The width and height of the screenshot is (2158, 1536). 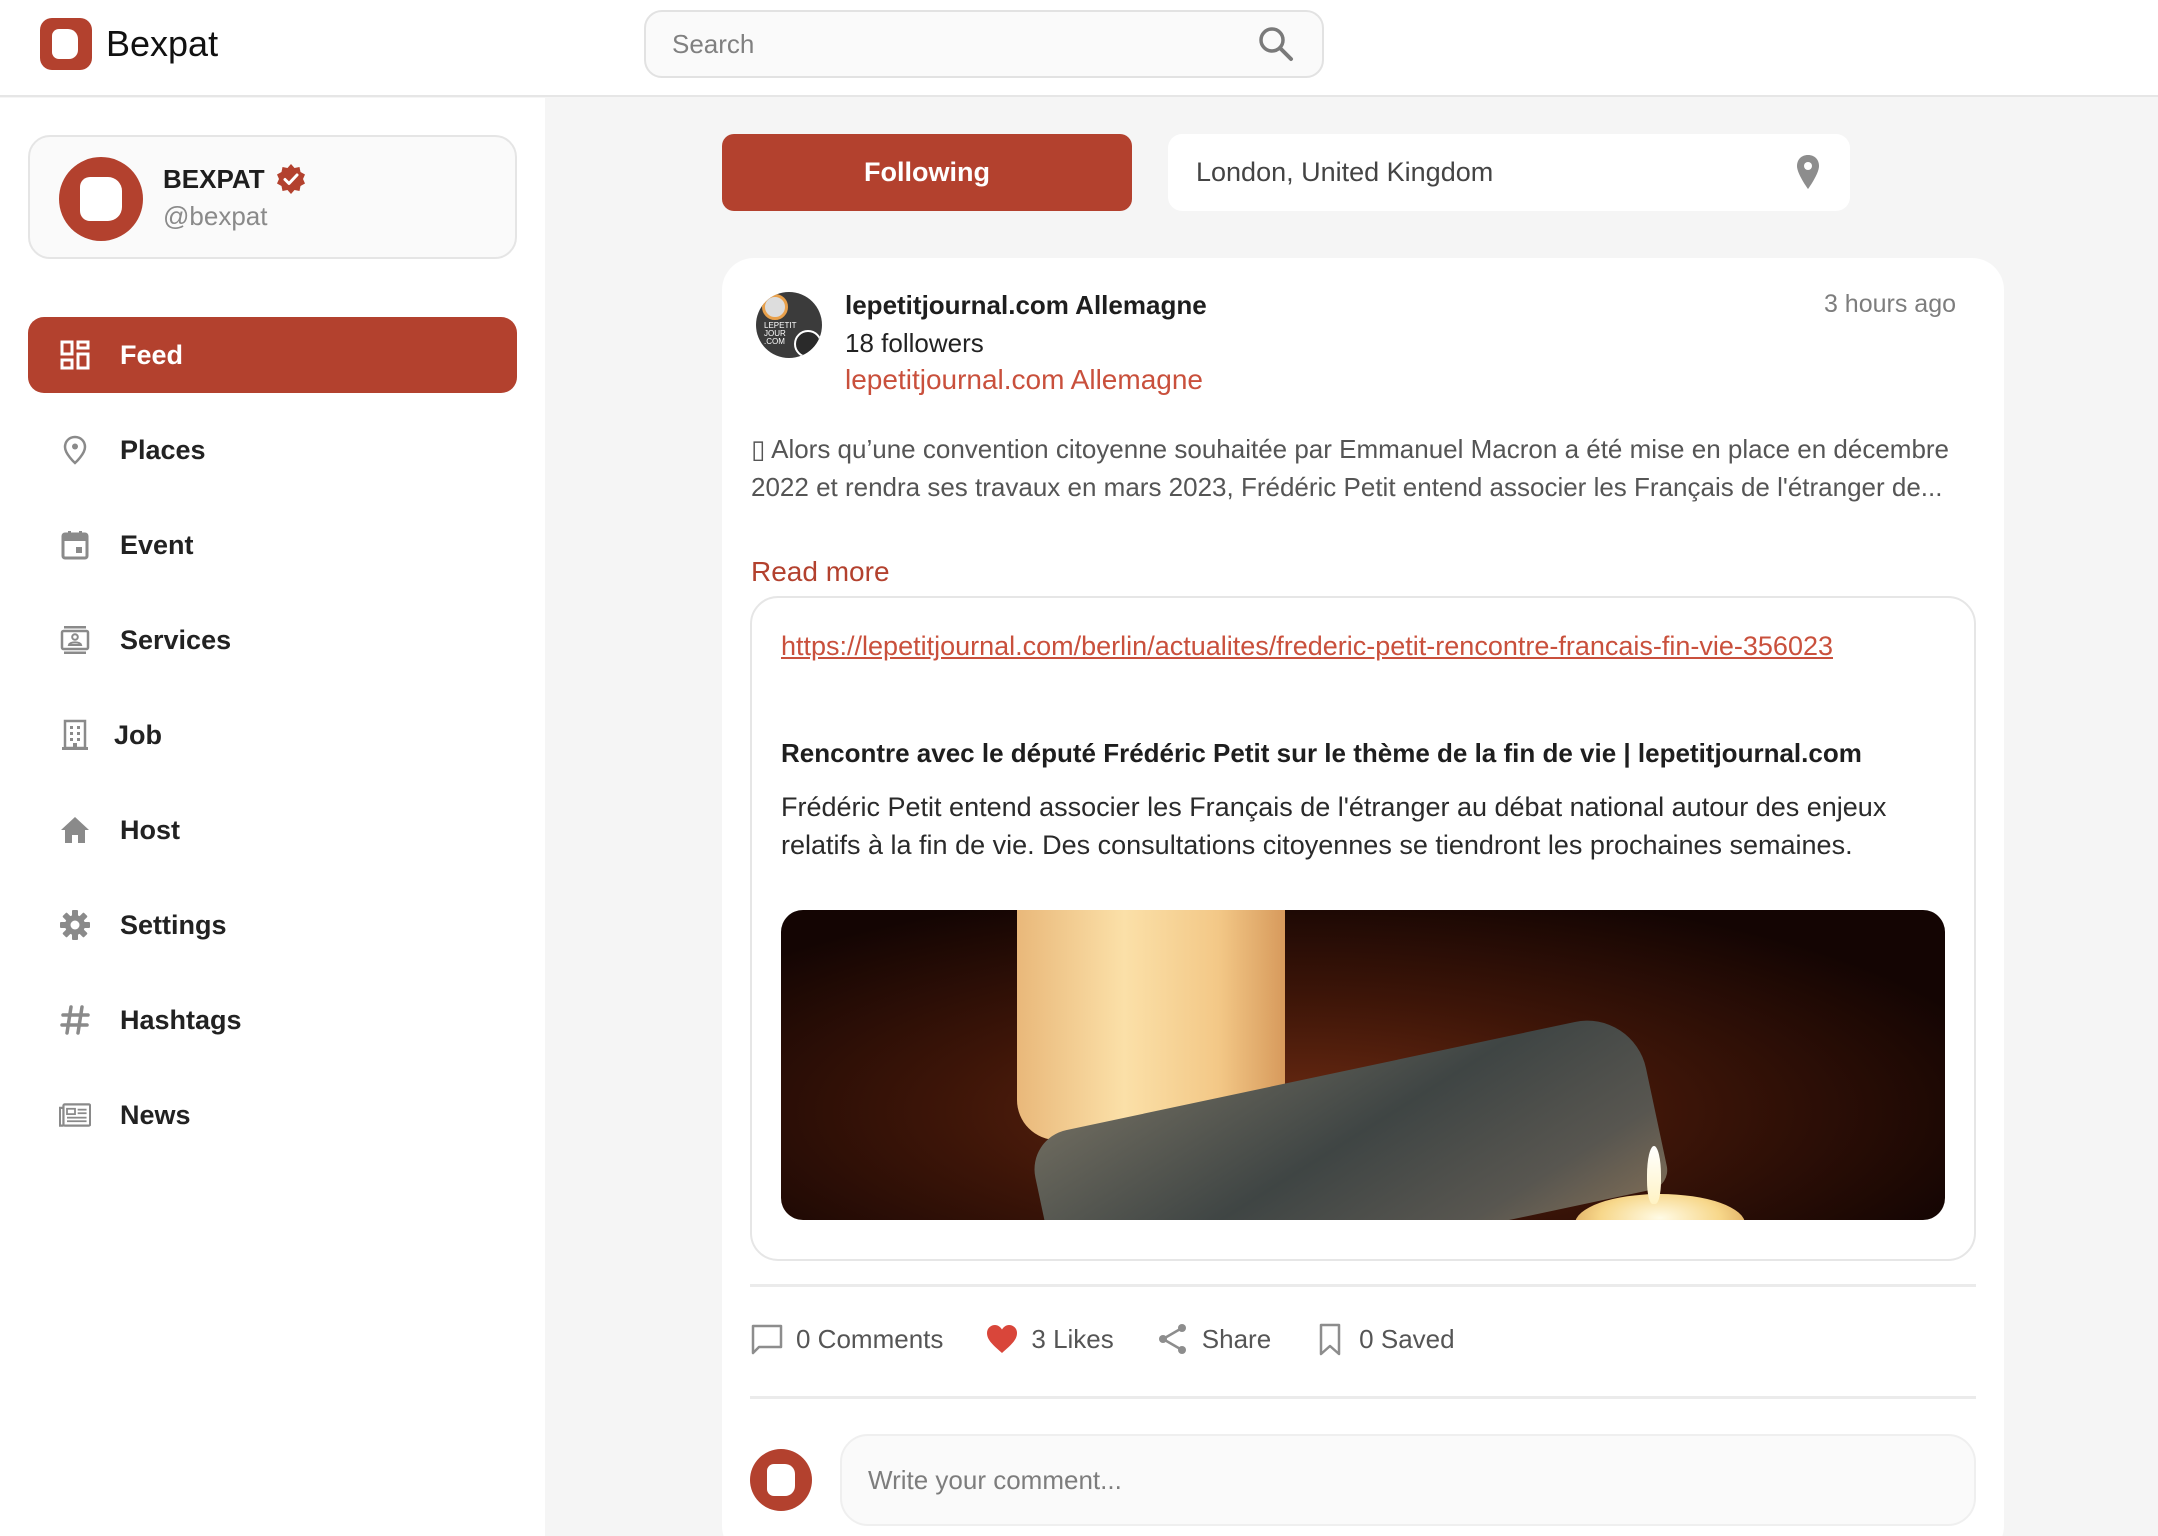 I want to click on share-icon, so click(x=1172, y=1339).